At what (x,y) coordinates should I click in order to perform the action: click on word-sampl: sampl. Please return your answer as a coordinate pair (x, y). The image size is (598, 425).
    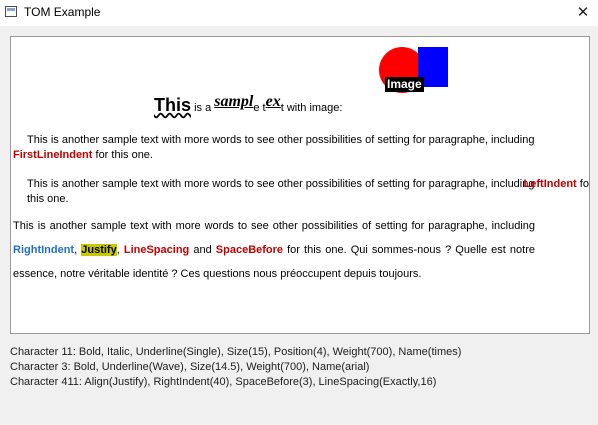
    Looking at the image, I should click on (234, 101).